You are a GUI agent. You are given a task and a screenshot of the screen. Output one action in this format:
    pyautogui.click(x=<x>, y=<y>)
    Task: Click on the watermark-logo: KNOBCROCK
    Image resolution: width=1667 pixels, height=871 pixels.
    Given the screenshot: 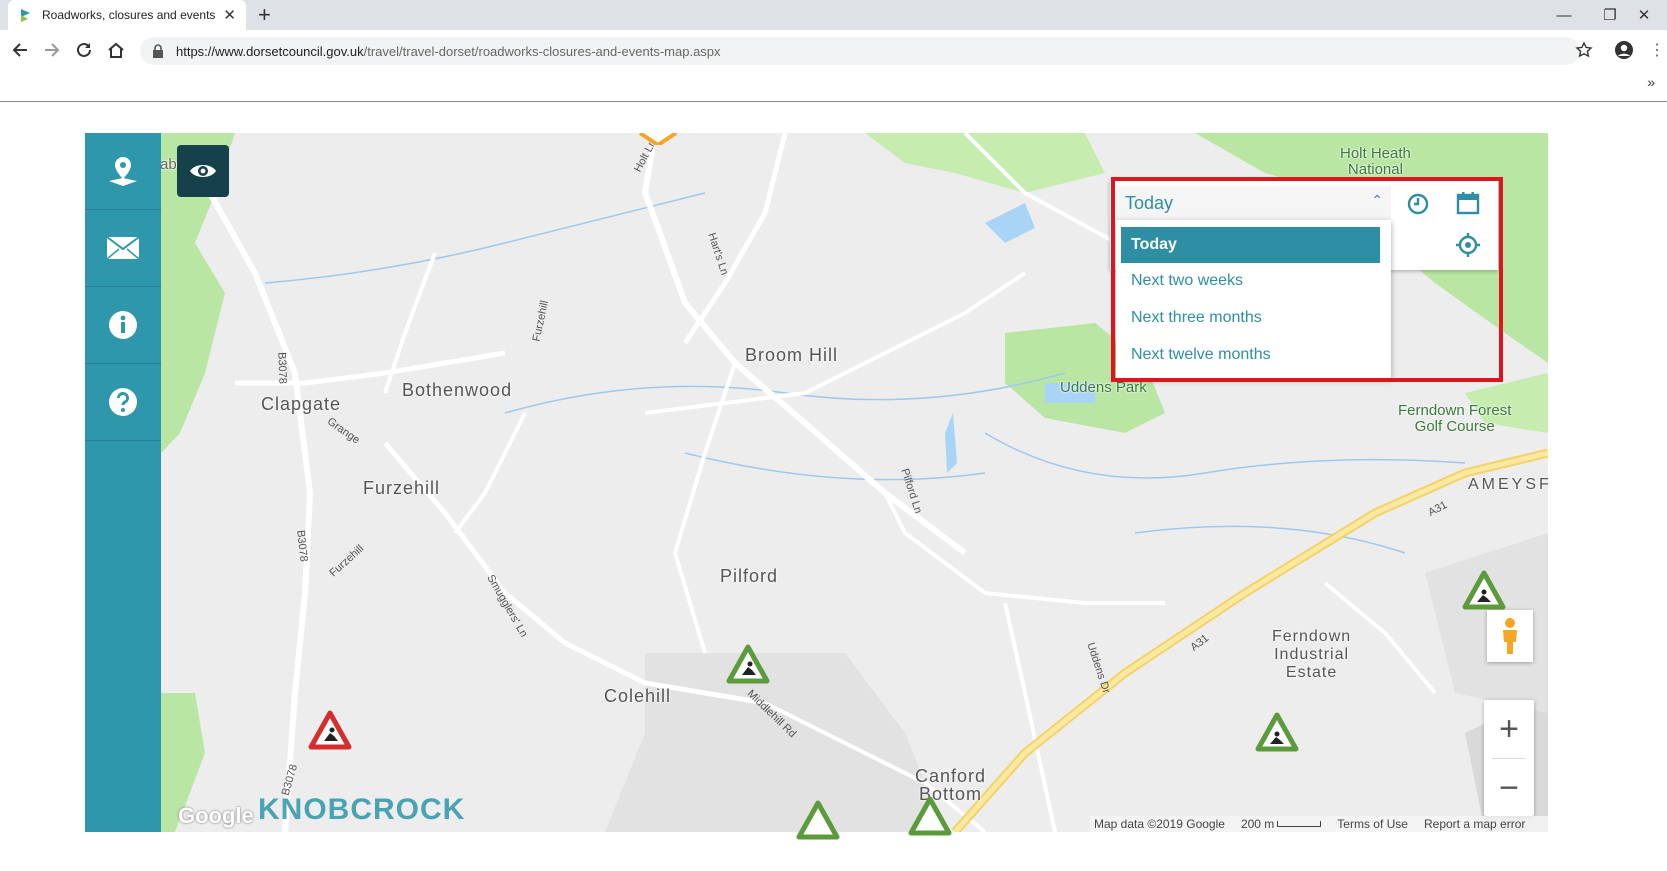 What is the action you would take?
    pyautogui.click(x=362, y=809)
    